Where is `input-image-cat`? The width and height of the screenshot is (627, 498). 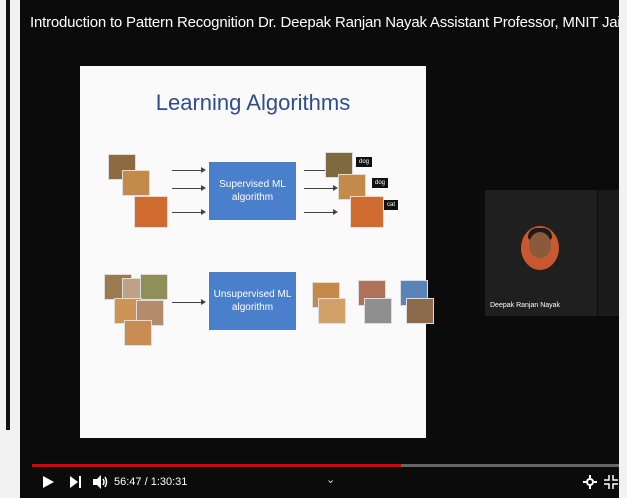 input-image-cat is located at coordinates (151, 212).